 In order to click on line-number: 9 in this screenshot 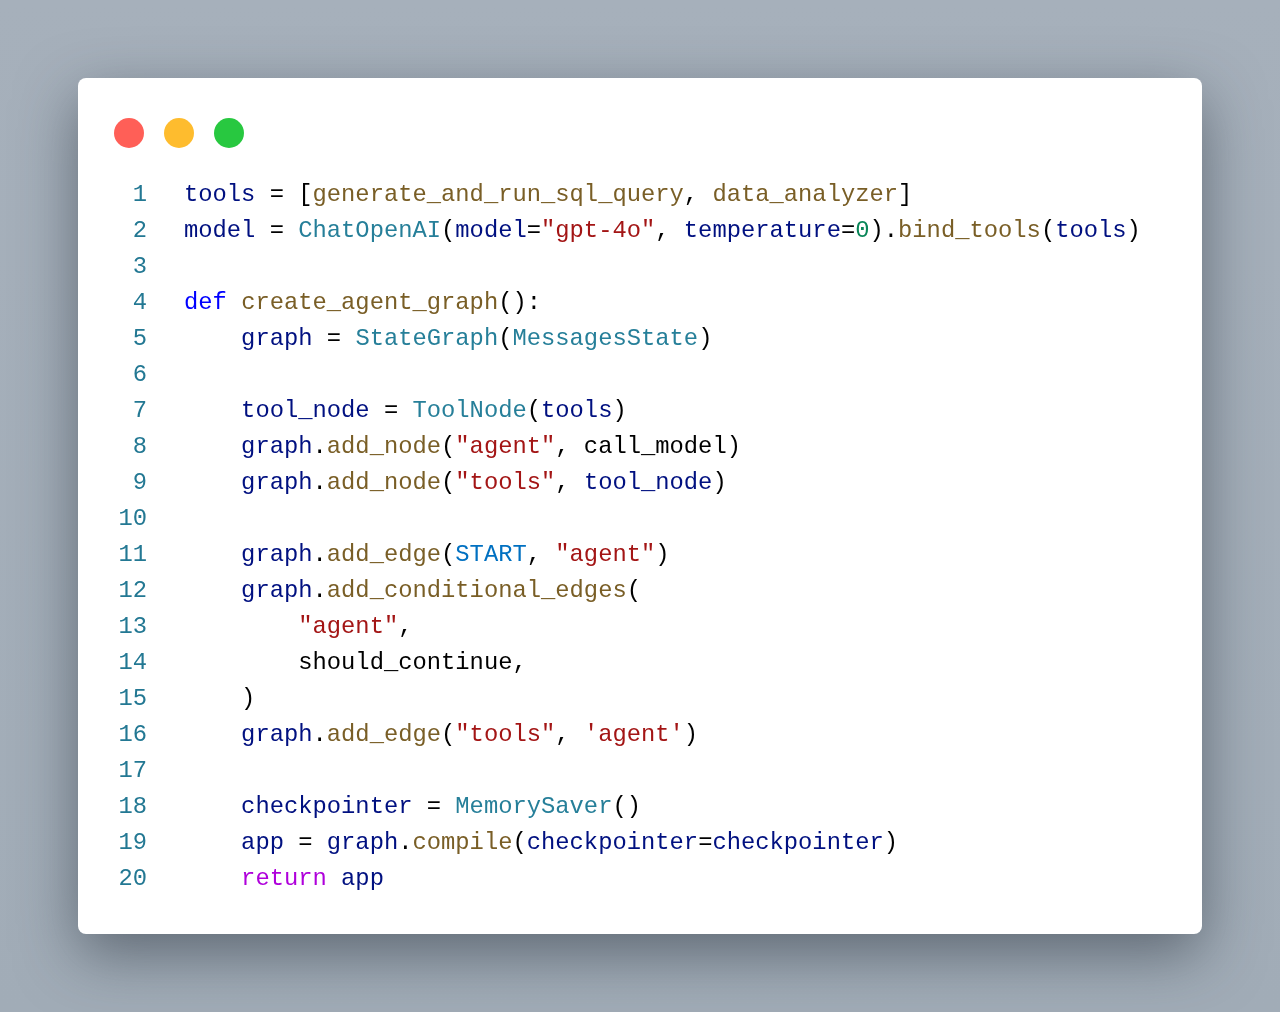, I will do `click(139, 483)`.